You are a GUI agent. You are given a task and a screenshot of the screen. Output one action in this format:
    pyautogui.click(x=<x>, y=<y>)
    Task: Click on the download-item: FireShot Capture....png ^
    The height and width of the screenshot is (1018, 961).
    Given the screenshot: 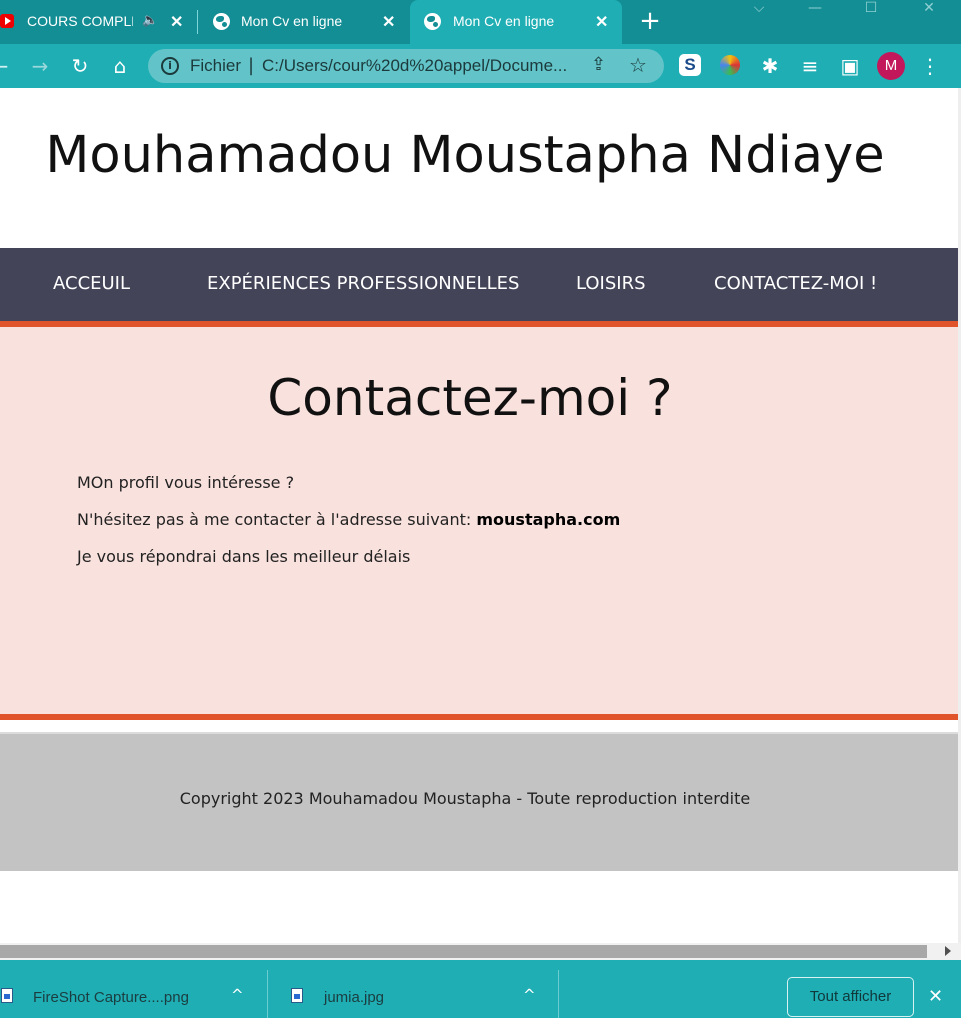 What is the action you would take?
    pyautogui.click(x=133, y=989)
    